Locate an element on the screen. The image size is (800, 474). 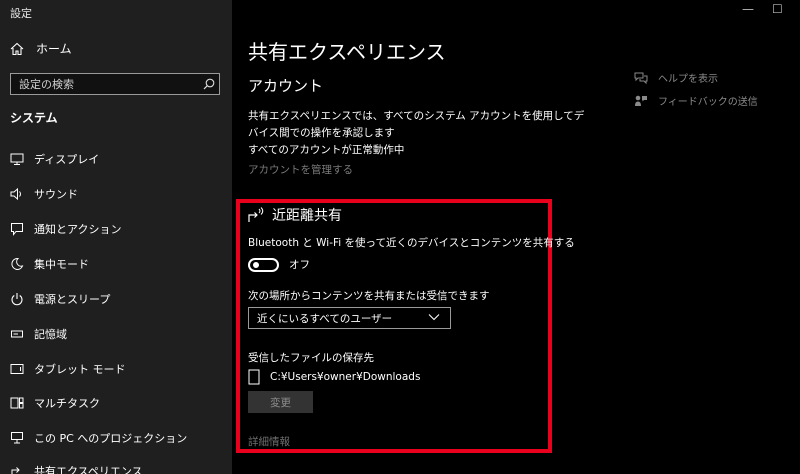
sidebar-item-home: ホーム is located at coordinates (41, 48).